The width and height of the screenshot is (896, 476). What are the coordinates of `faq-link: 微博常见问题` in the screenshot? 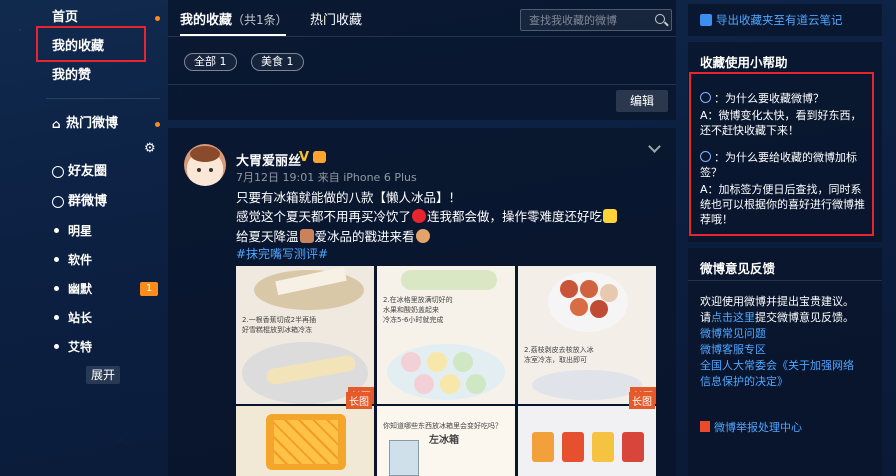 It's located at (788, 333).